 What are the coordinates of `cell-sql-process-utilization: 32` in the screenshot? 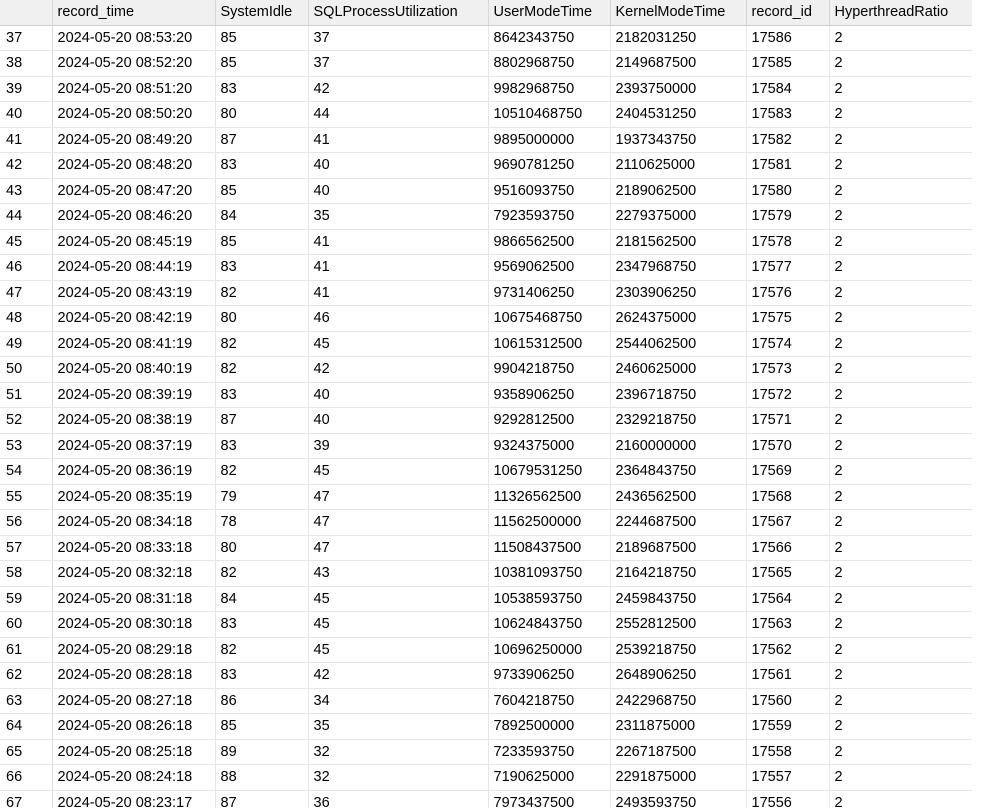 It's located at (398, 777).